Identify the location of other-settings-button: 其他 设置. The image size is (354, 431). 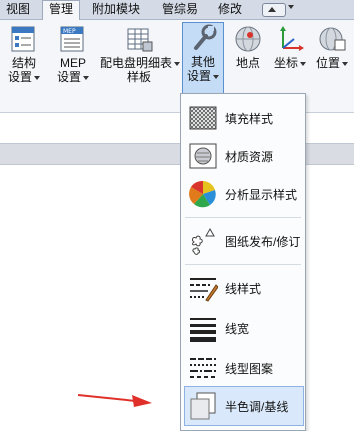
(203, 58).